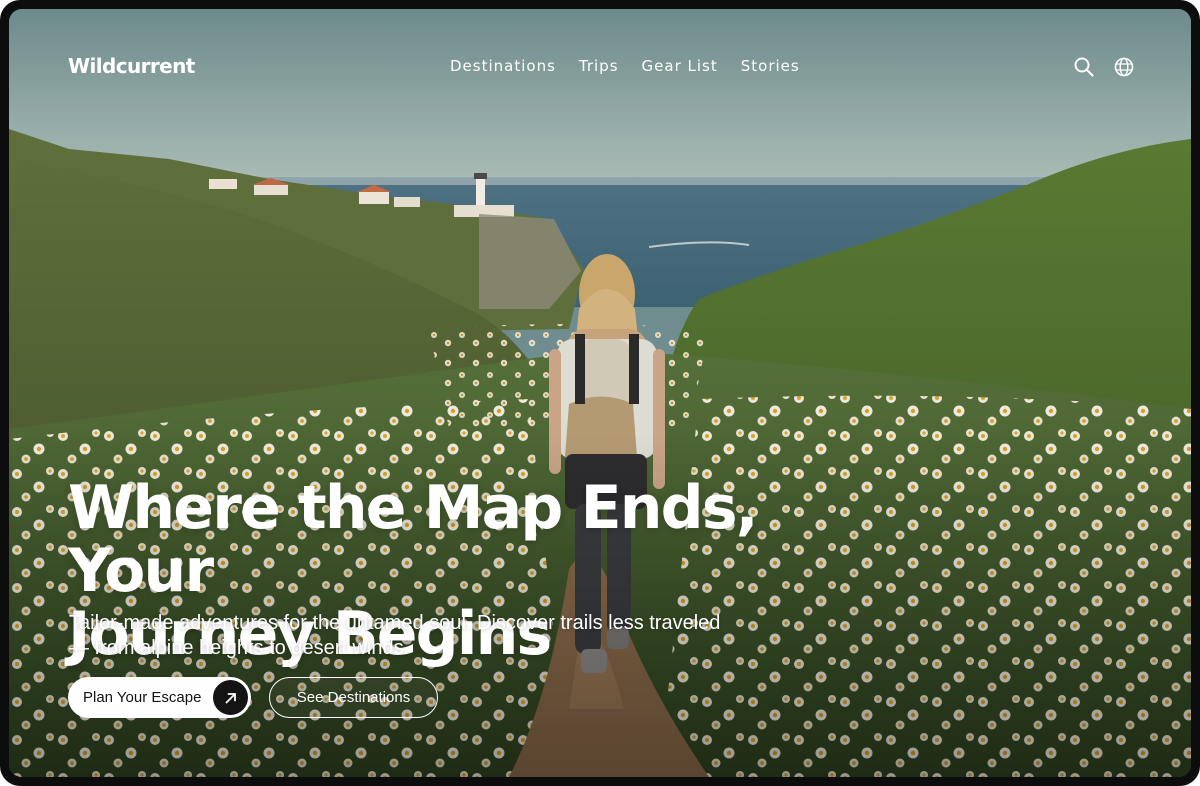 The width and height of the screenshot is (1200, 786). Describe the element at coordinates (1084, 67) in the screenshot. I see `search-icon` at that location.